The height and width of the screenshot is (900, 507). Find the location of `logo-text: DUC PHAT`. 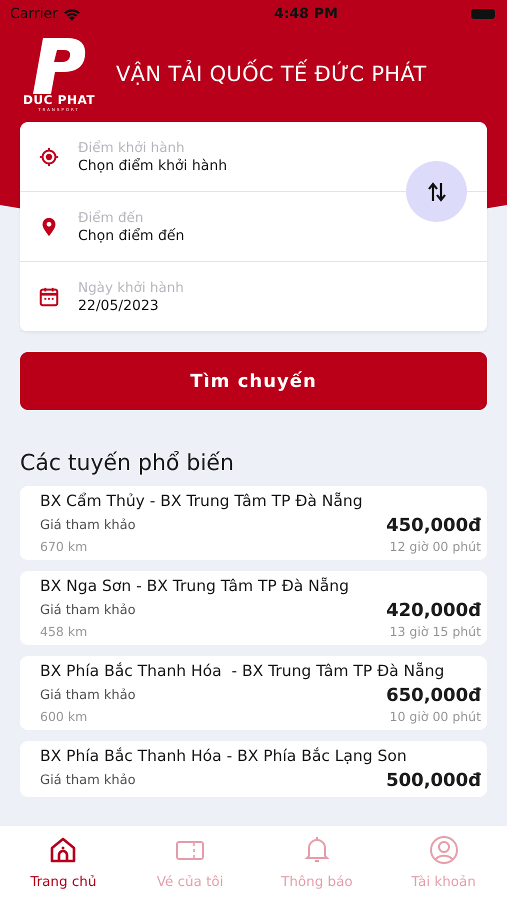

logo-text: DUC PHAT is located at coordinates (59, 100).